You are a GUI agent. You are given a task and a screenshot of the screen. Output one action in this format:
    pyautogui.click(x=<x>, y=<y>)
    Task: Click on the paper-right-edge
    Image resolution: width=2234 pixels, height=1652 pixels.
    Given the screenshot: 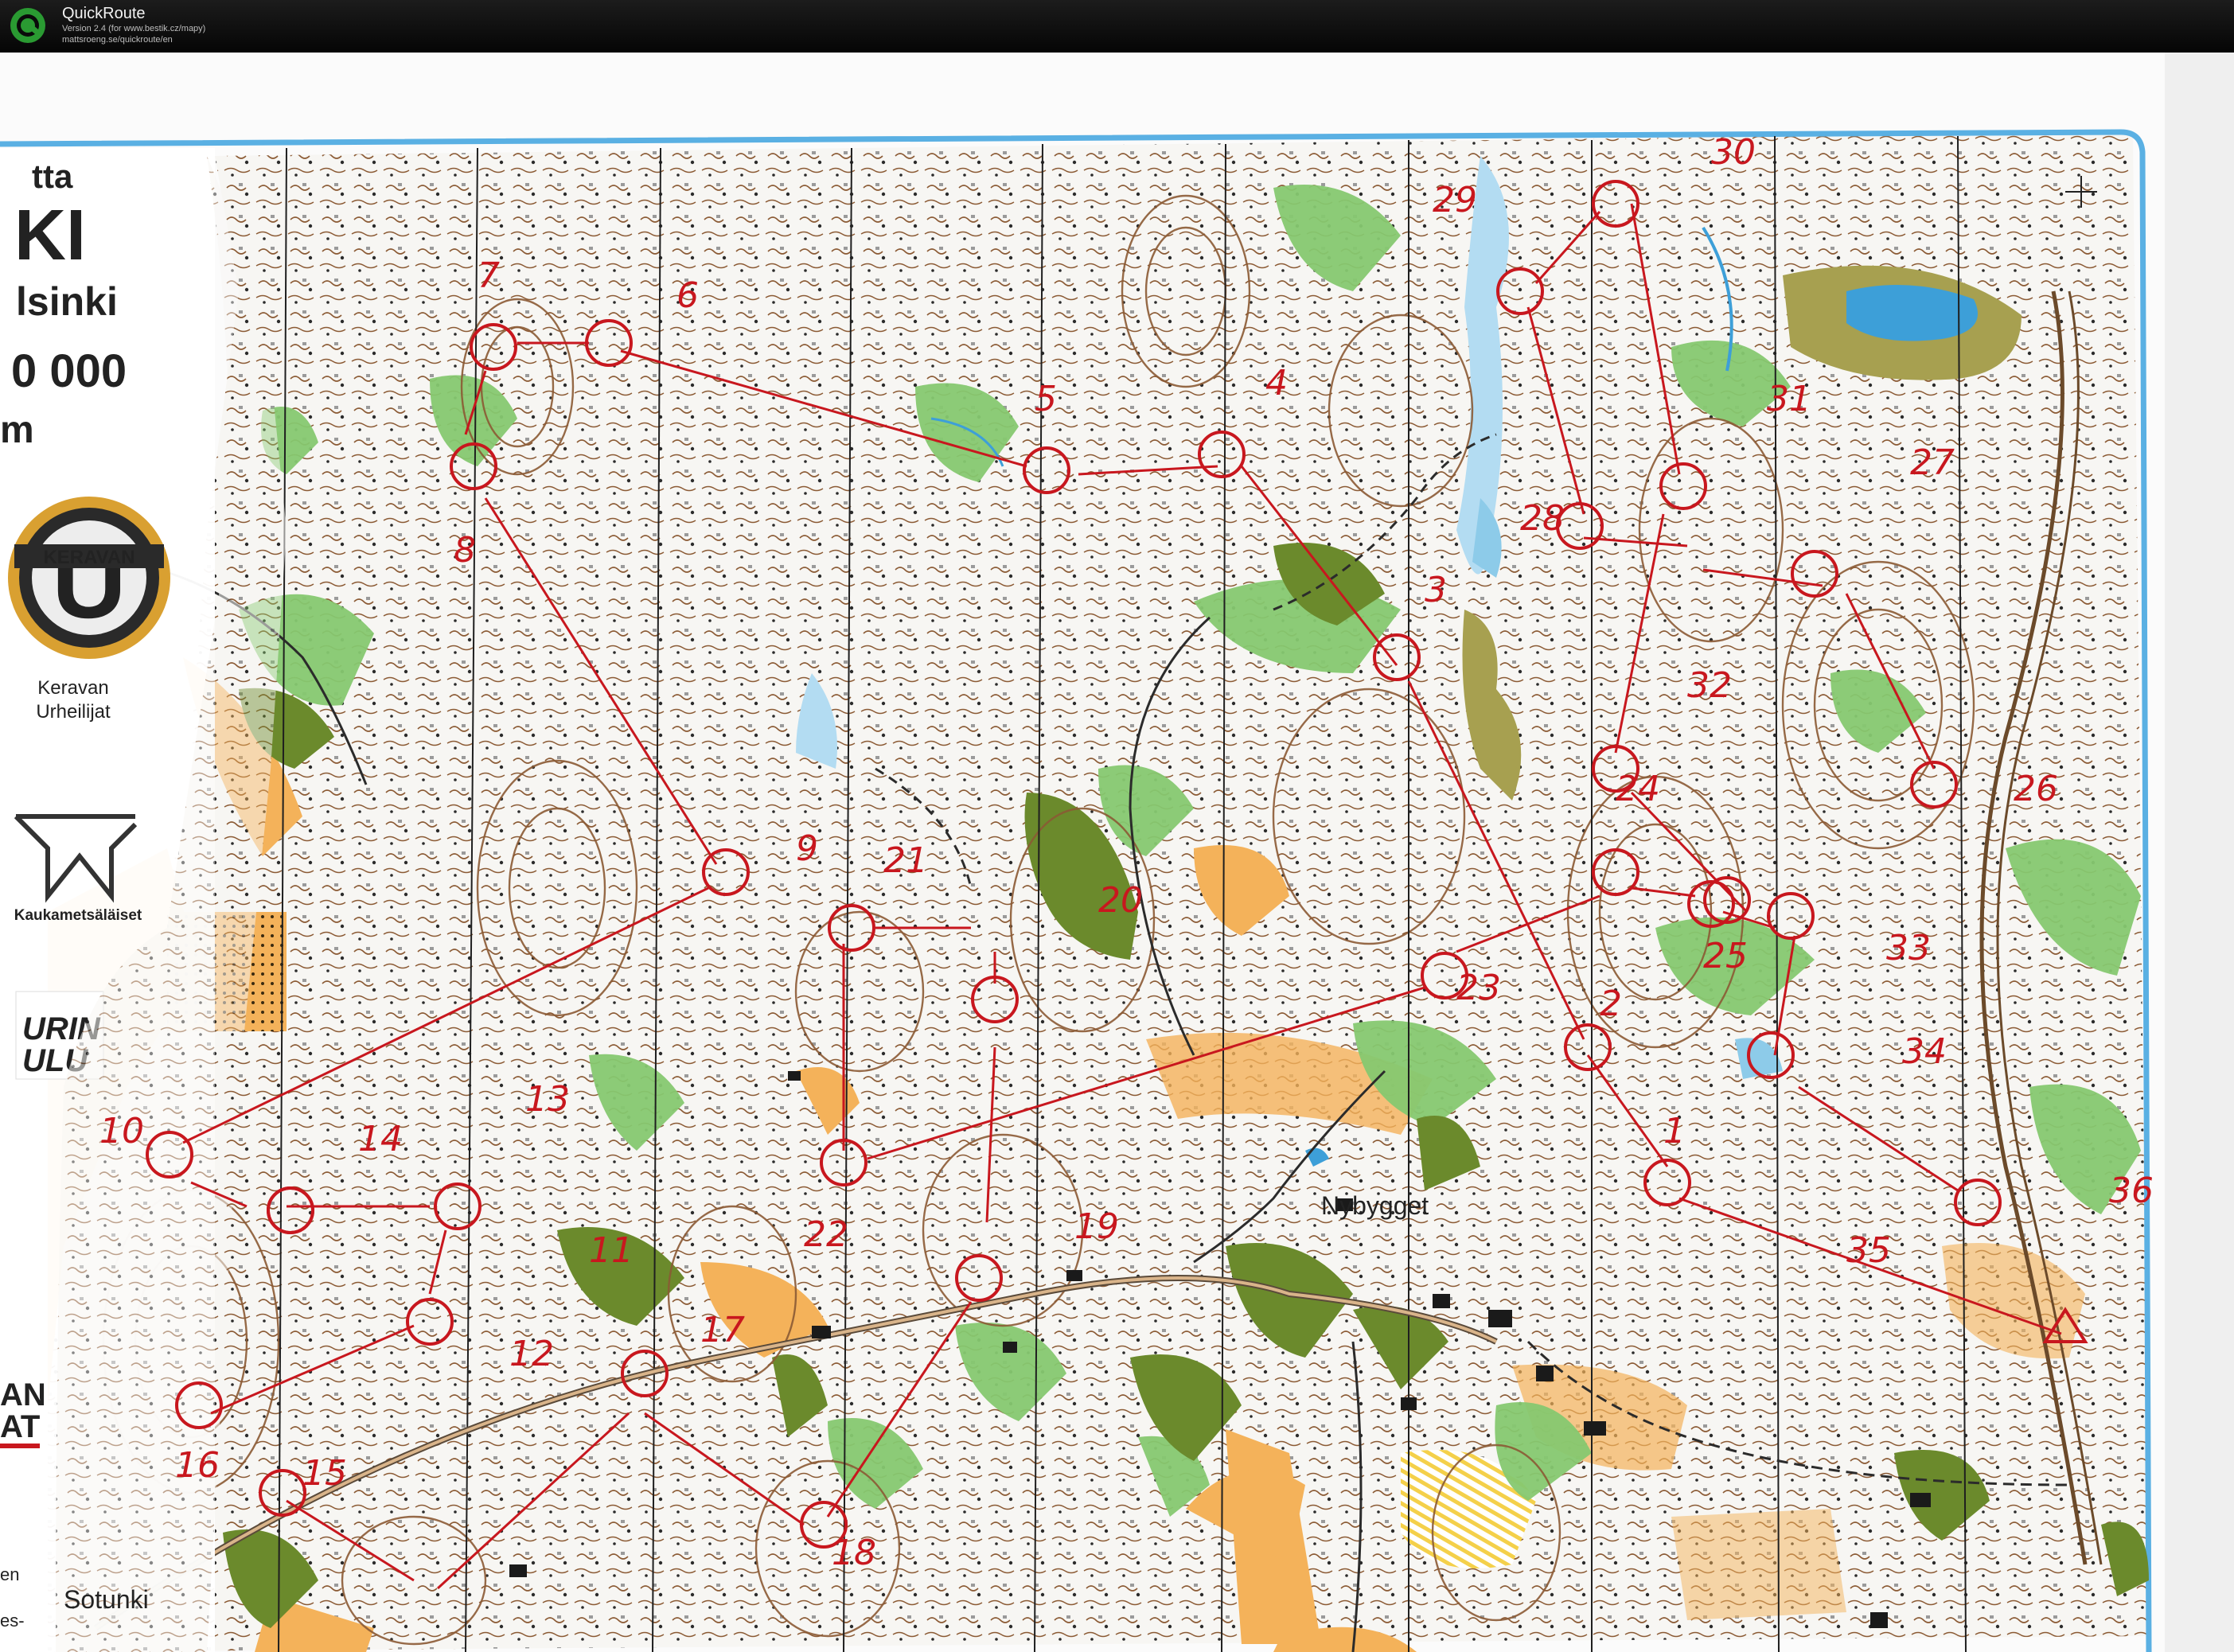 What is the action you would take?
    pyautogui.click(x=2199, y=853)
    